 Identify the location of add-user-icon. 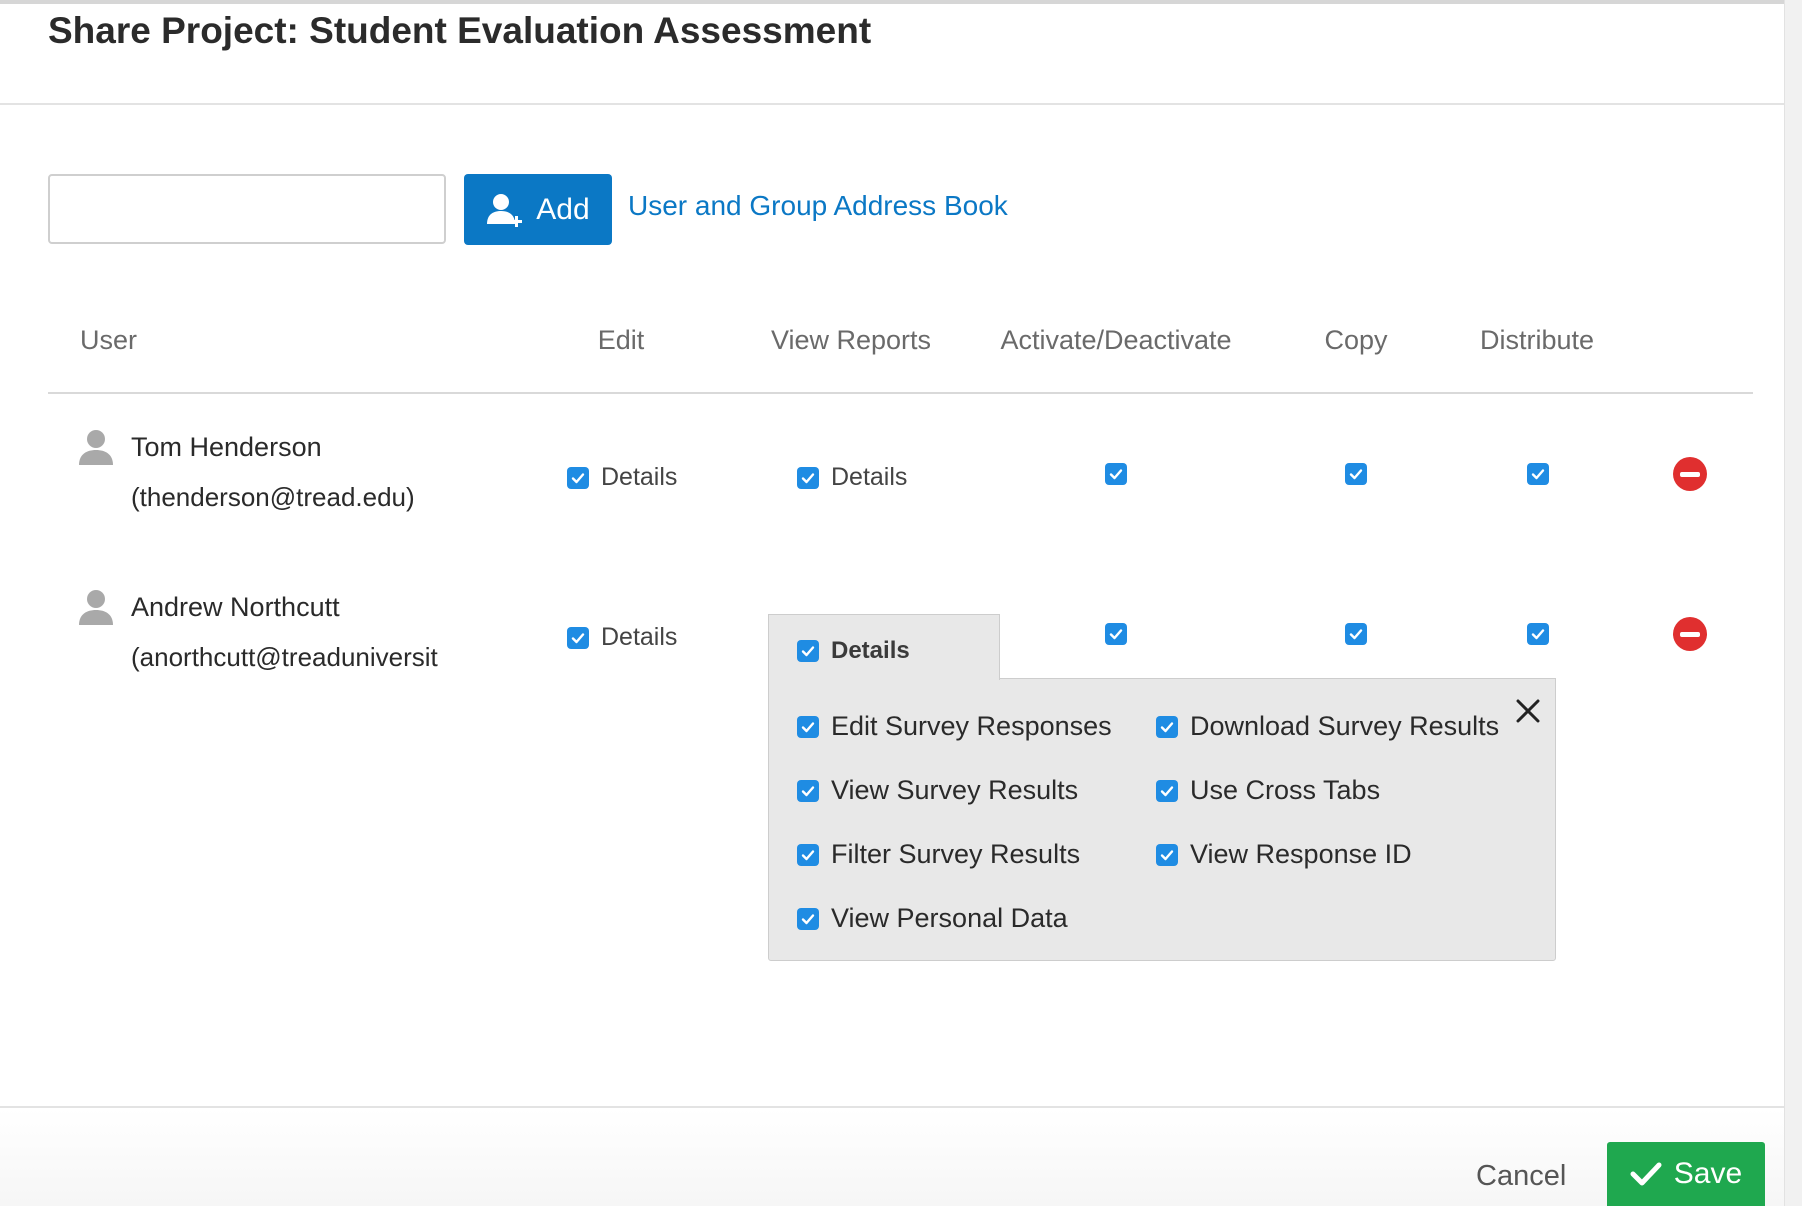
(505, 210).